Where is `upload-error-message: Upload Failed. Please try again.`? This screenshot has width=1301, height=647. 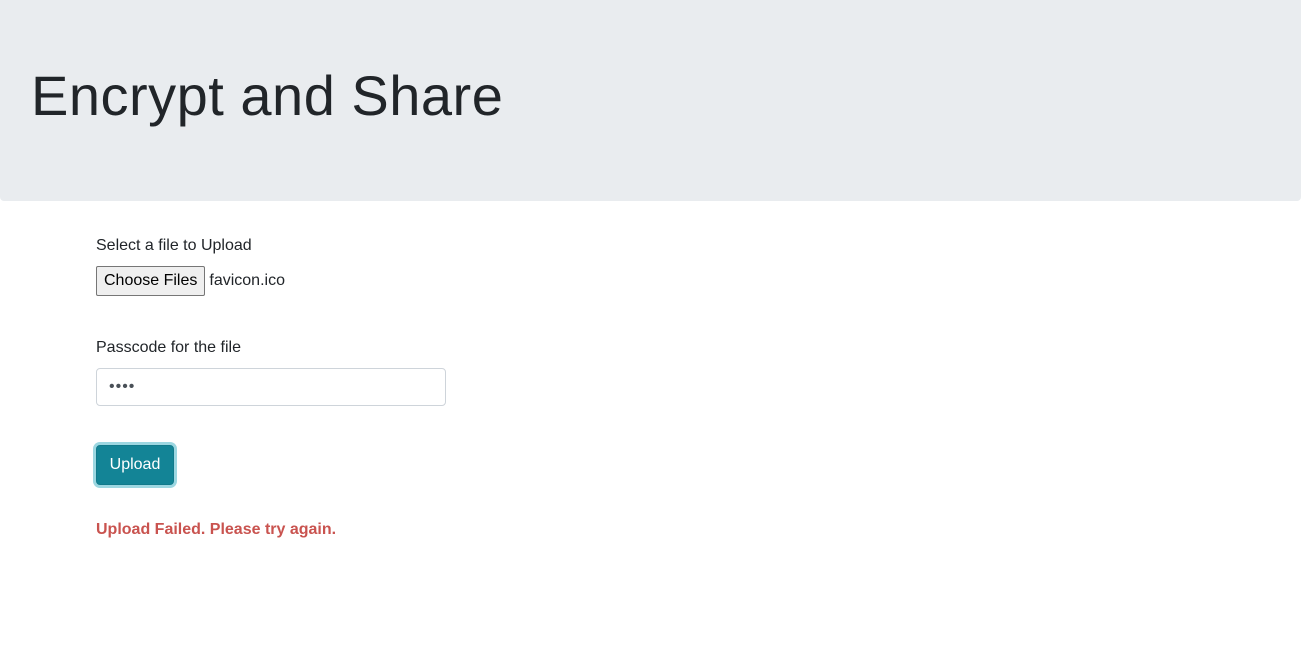
upload-error-message: Upload Failed. Please try again. is located at coordinates (216, 529).